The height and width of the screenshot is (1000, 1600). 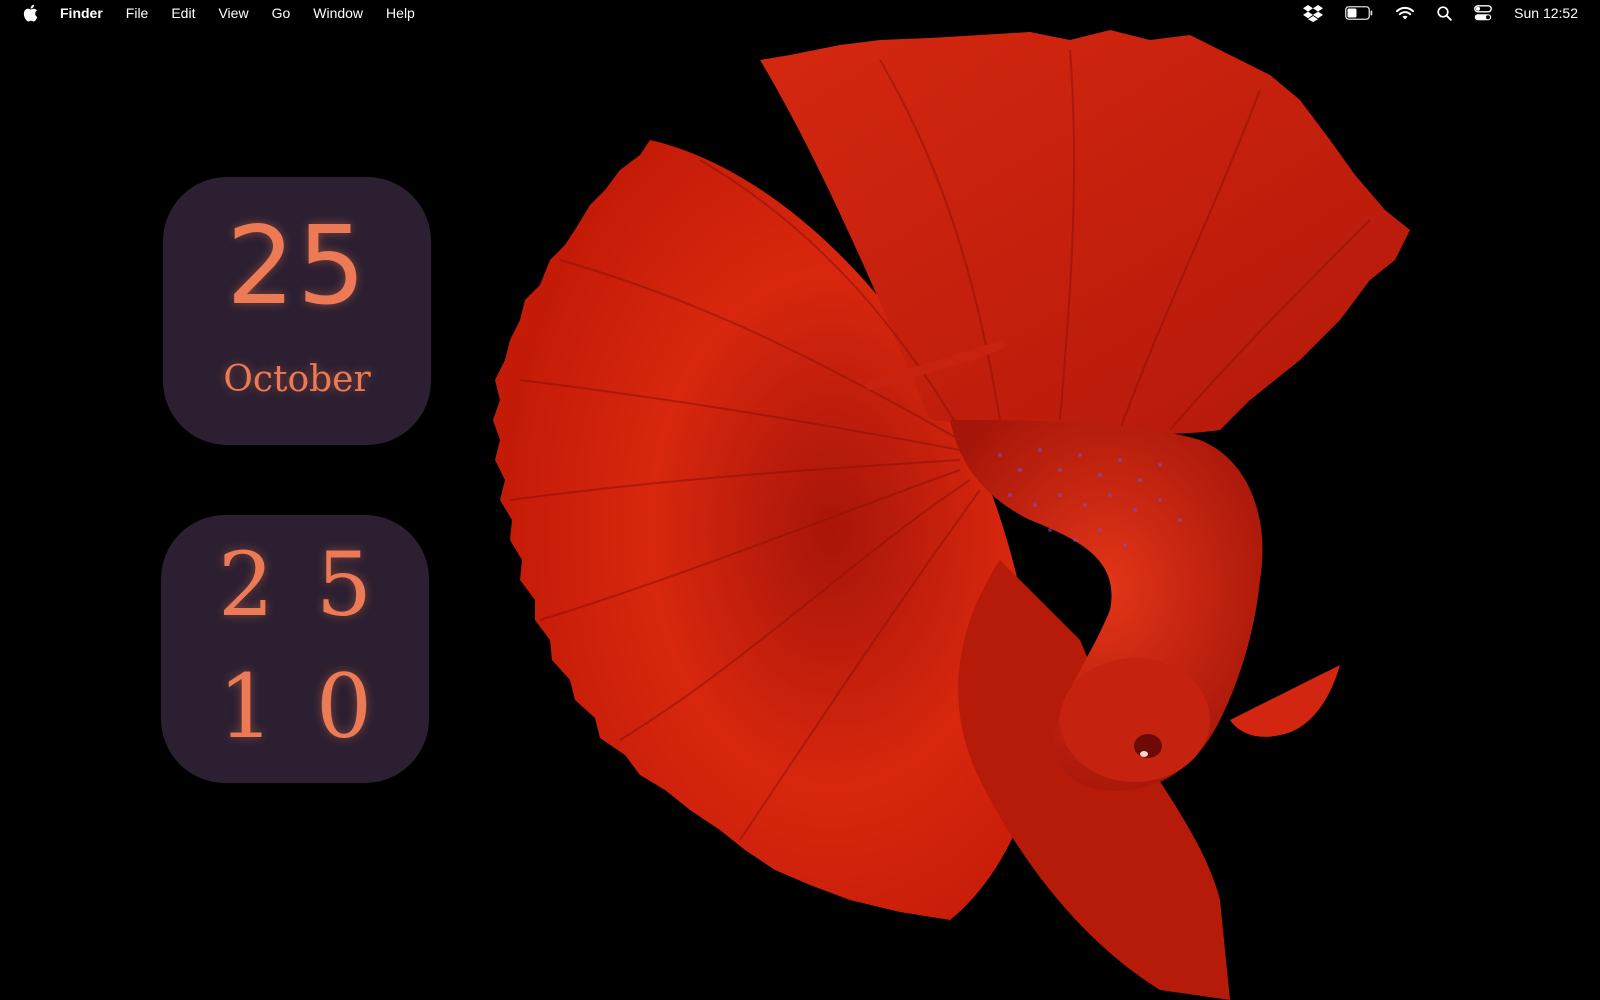 I want to click on menu-window: Window, so click(x=338, y=13).